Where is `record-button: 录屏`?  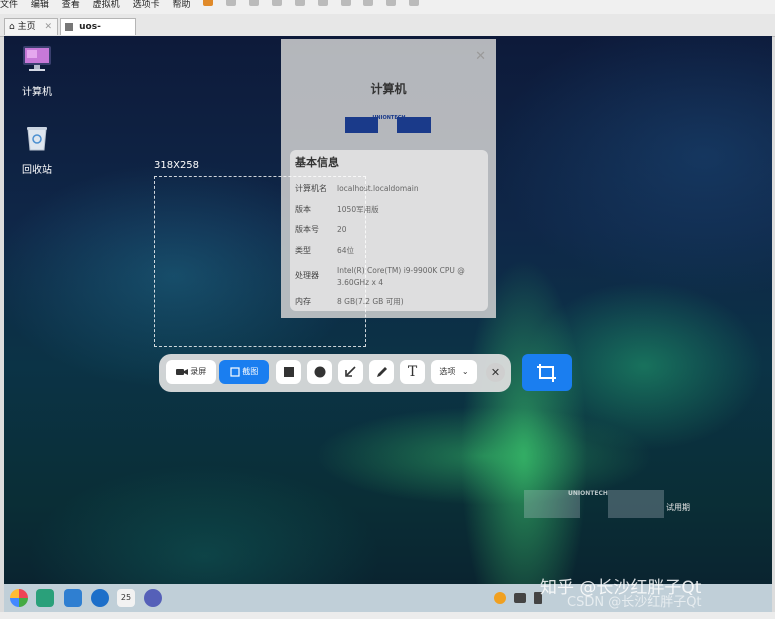
record-button: 录屏 is located at coordinates (191, 372).